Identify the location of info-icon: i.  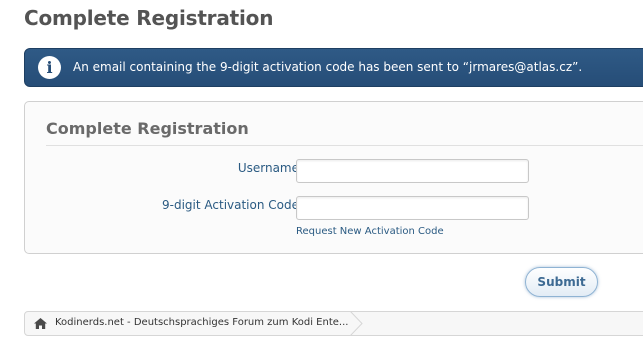
(49, 67).